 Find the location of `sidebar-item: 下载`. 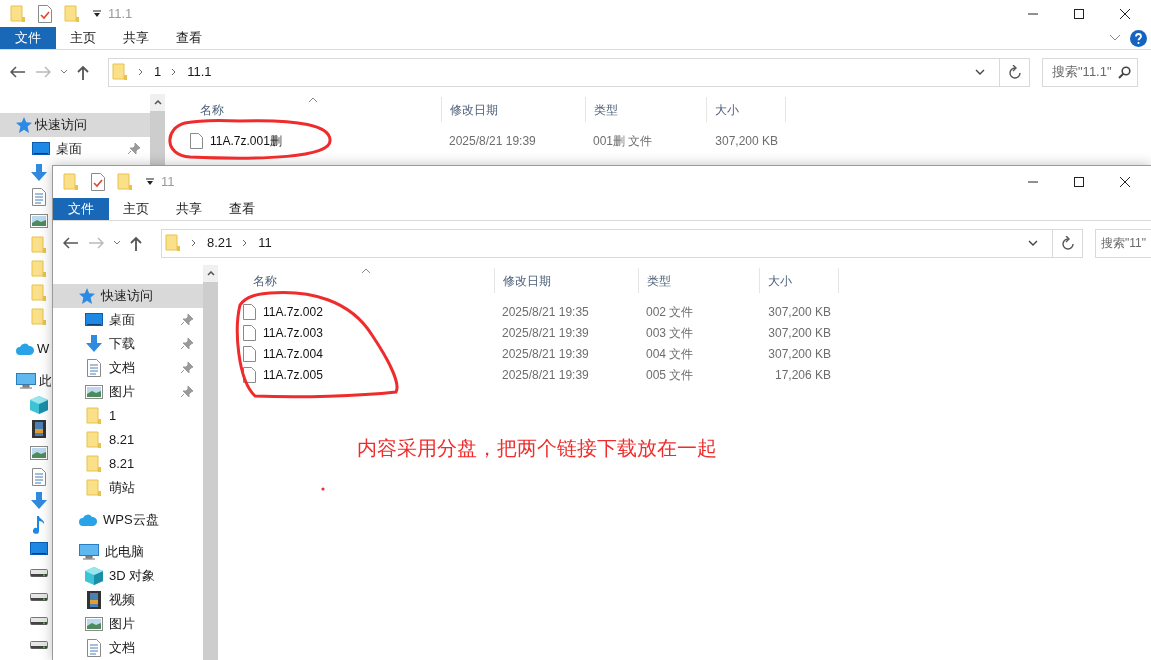

sidebar-item: 下载 is located at coordinates (128, 344).